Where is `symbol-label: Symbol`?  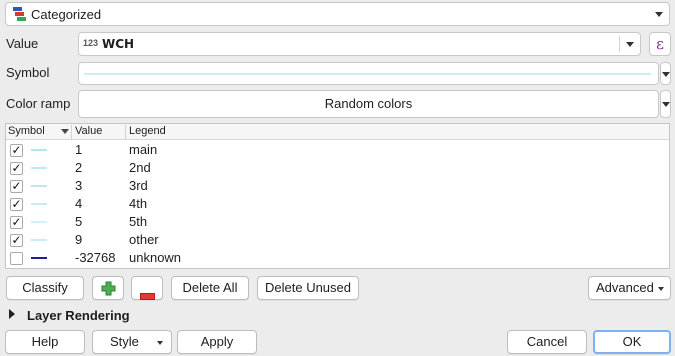
symbol-label: Symbol is located at coordinates (28, 72).